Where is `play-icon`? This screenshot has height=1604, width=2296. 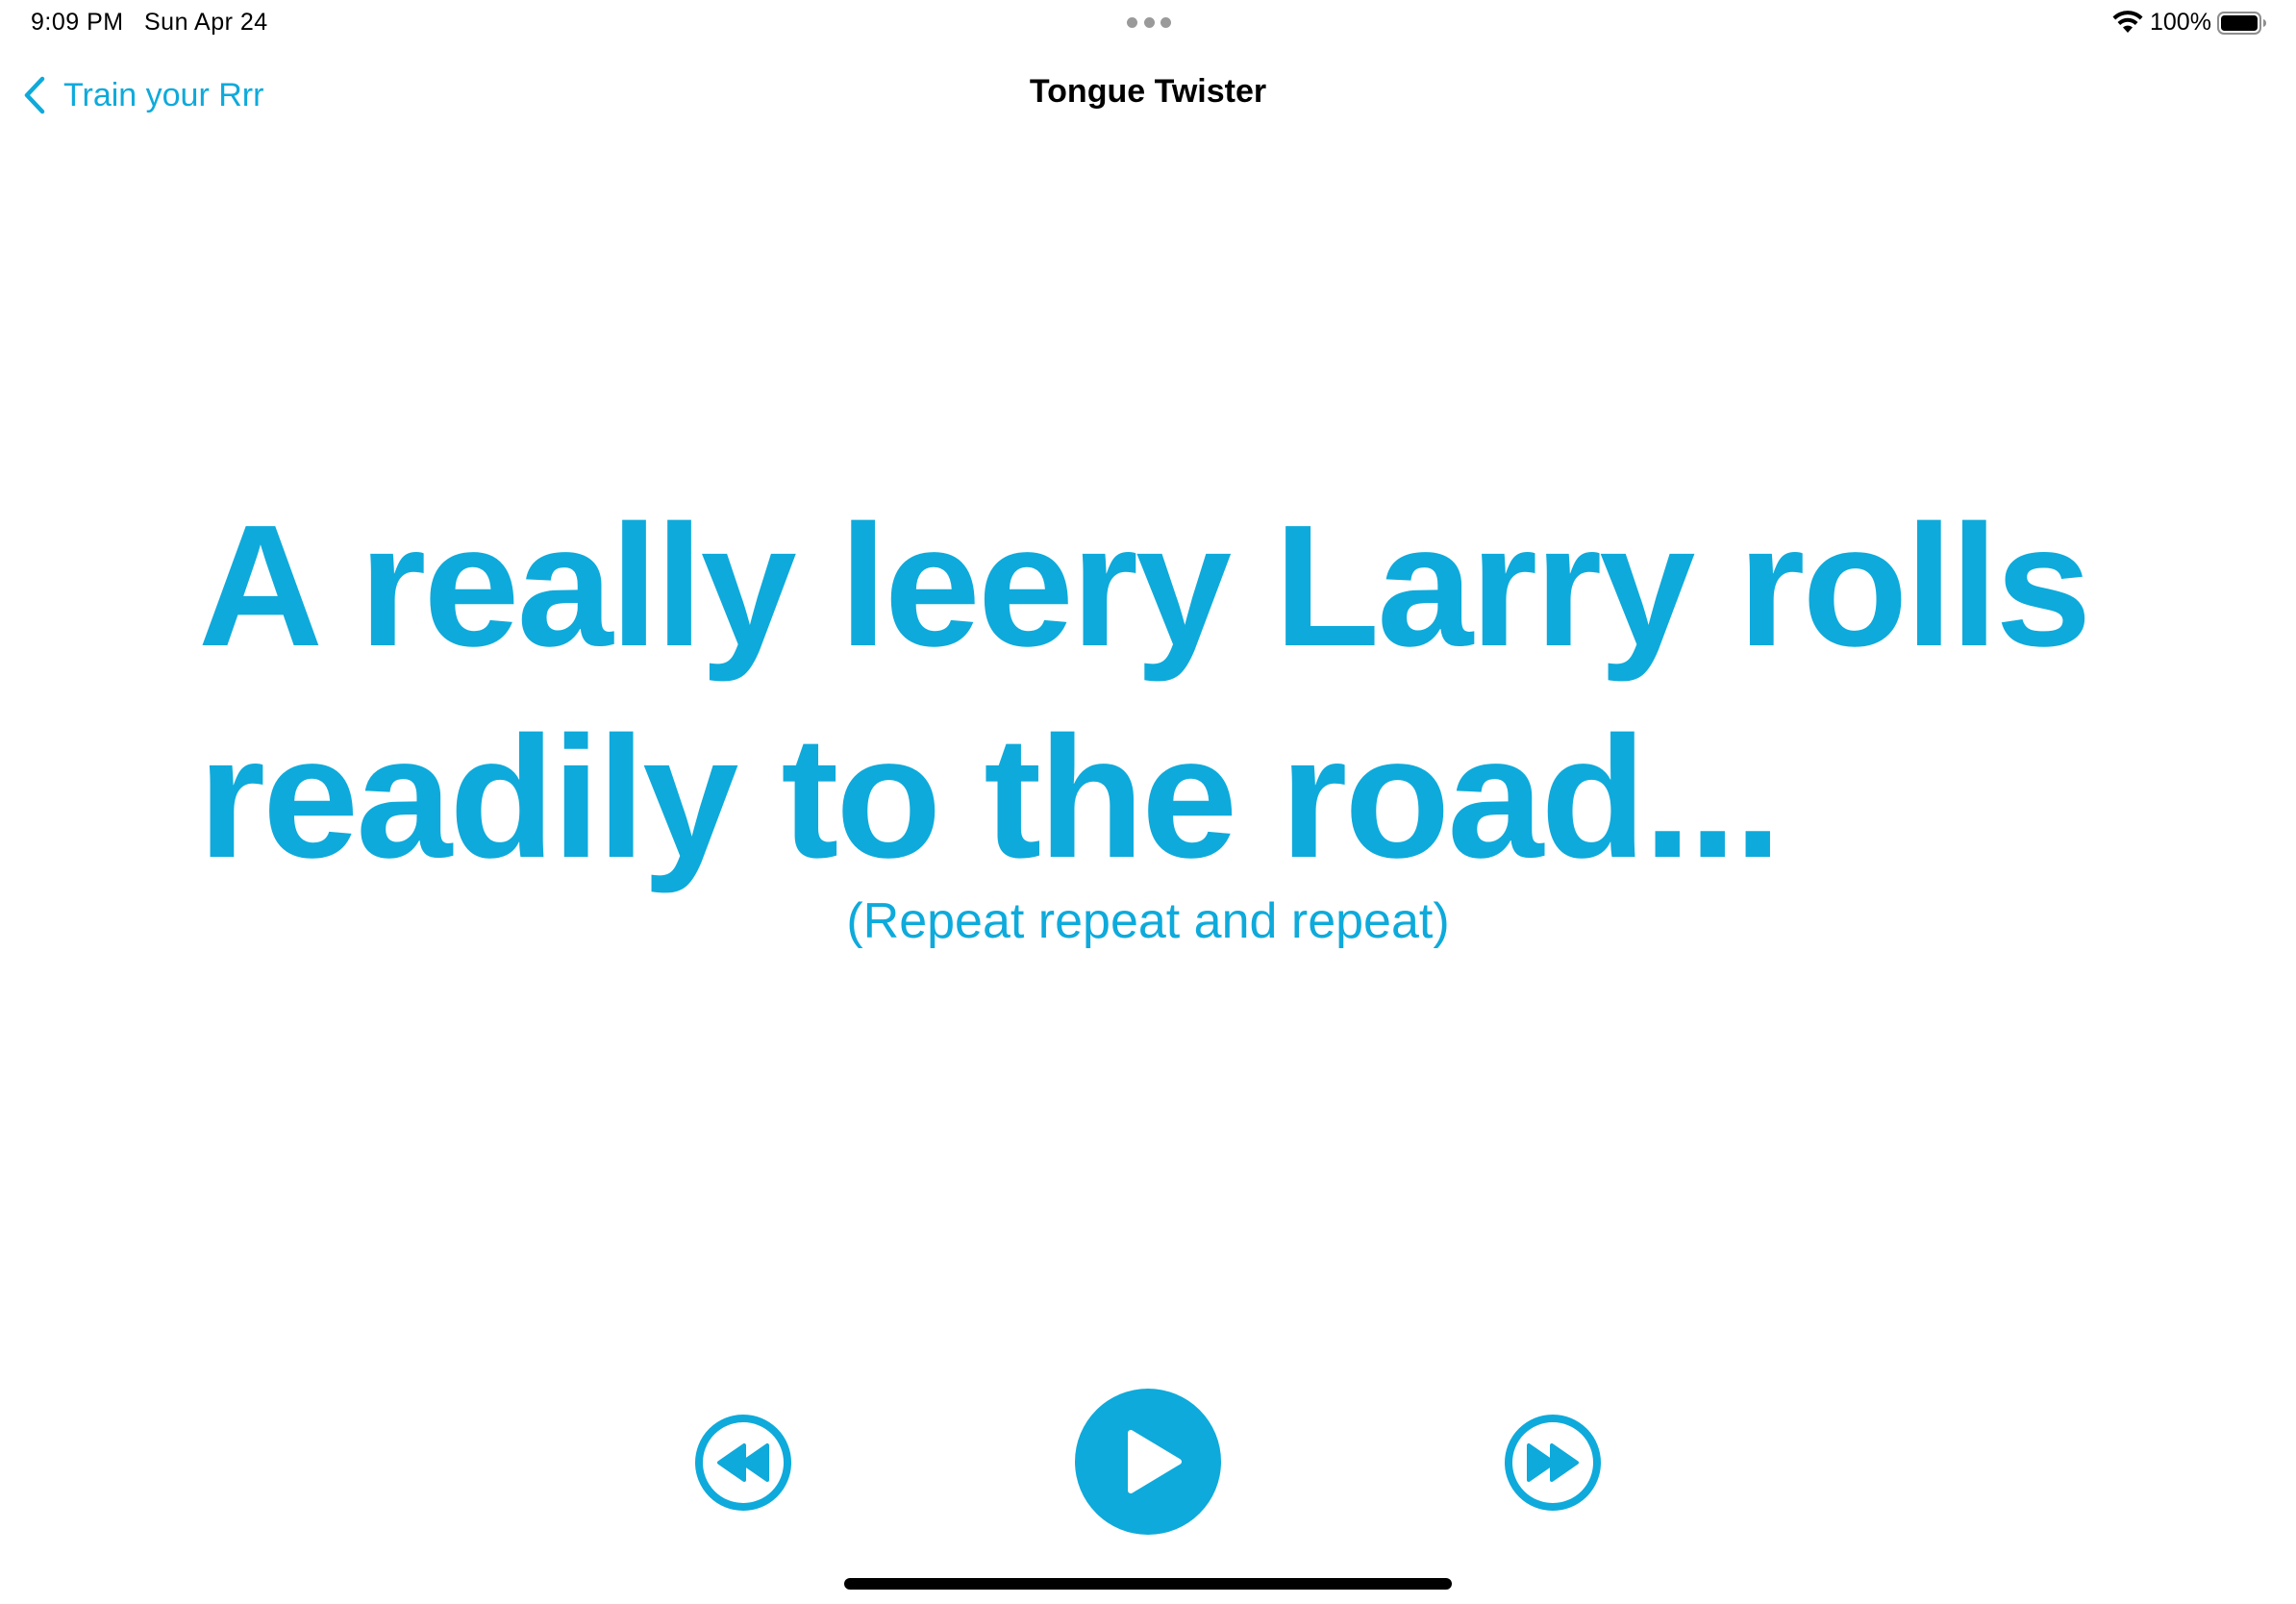 play-icon is located at coordinates (1148, 1462).